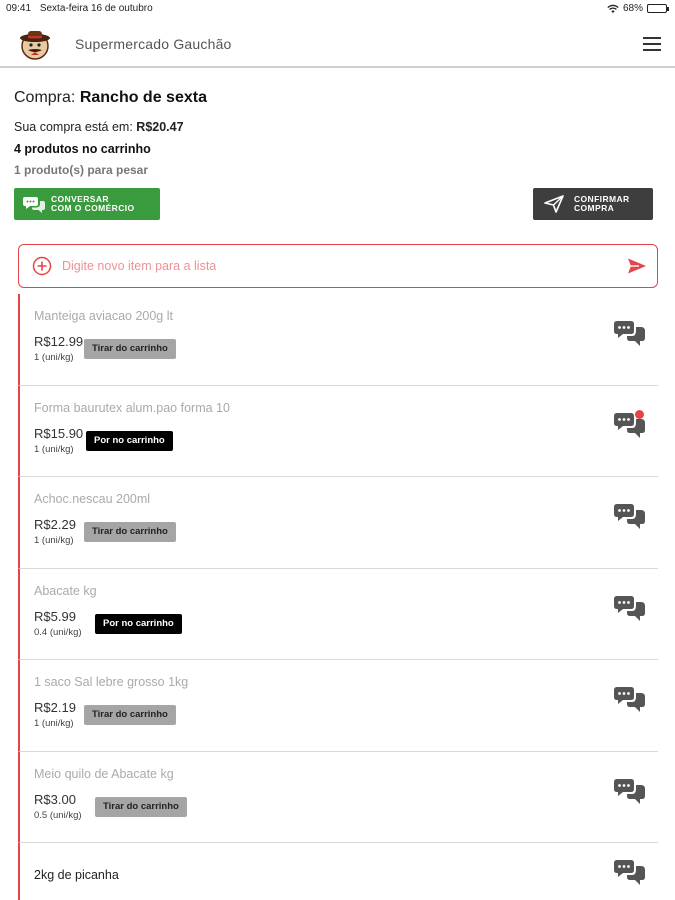  What do you see at coordinates (76, 875) in the screenshot?
I see `item-name: 2kg de picanha` at bounding box center [76, 875].